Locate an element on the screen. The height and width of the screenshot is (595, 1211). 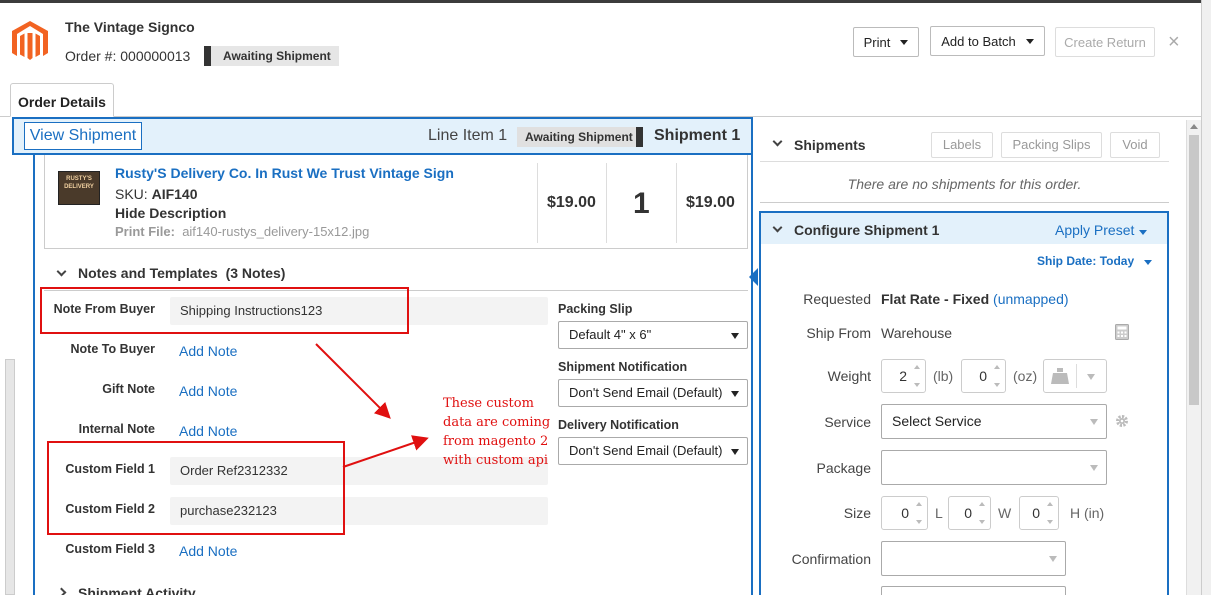
requested-mapping-link: (unmapped) is located at coordinates (1031, 299).